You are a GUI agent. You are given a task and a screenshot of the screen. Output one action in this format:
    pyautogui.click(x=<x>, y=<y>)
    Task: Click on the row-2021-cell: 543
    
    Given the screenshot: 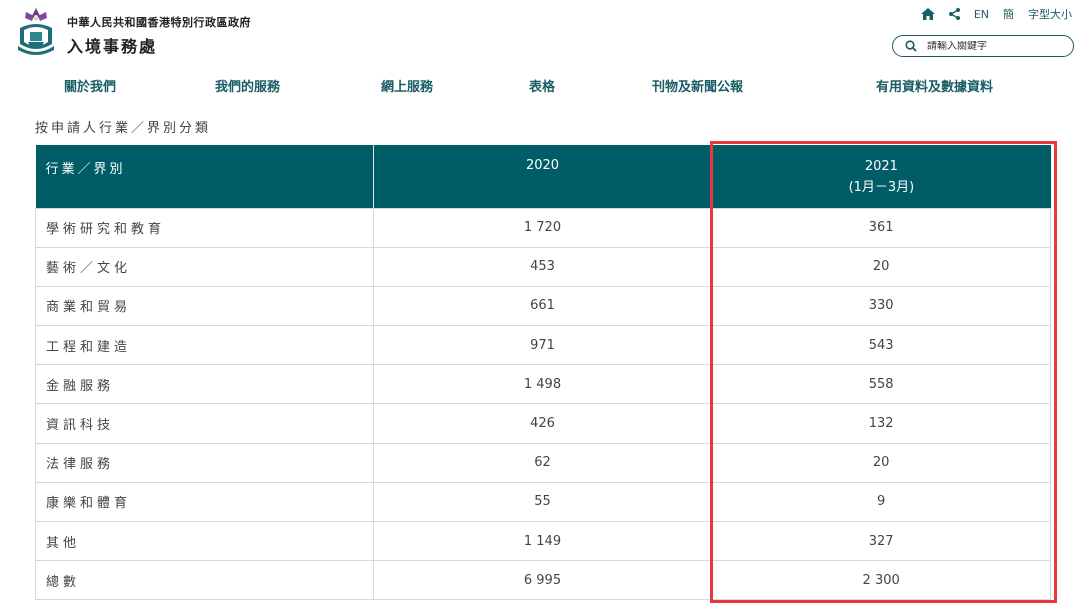 What is the action you would take?
    pyautogui.click(x=881, y=345)
    